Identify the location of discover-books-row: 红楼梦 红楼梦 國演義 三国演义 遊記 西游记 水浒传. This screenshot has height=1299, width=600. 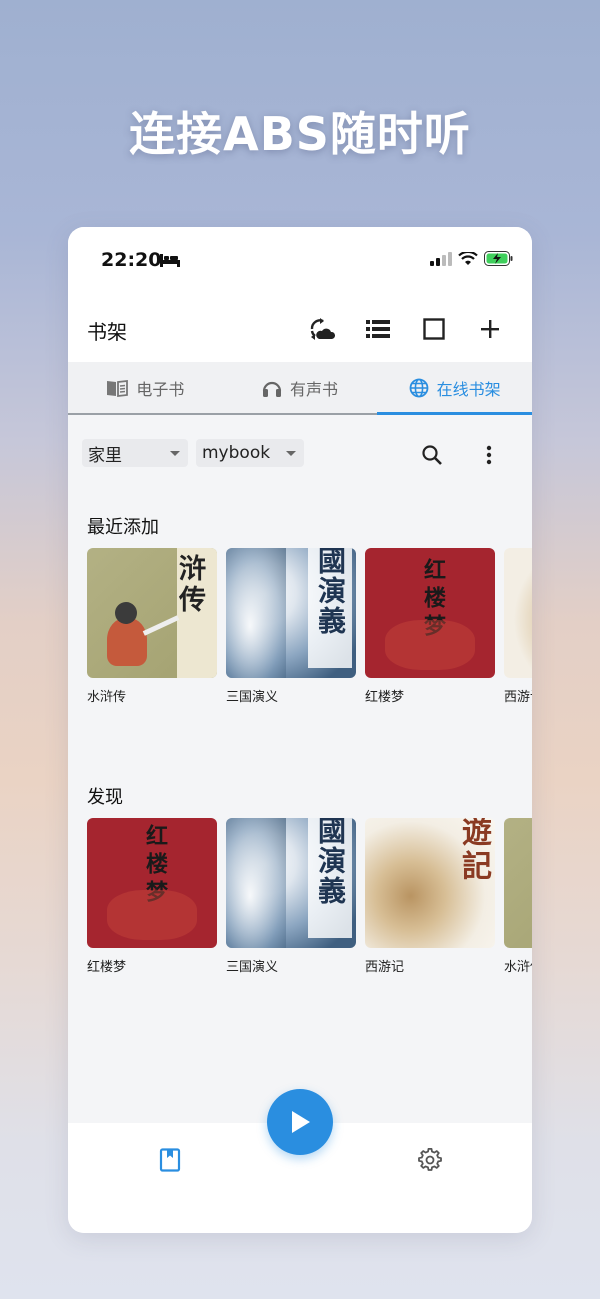
(309, 896).